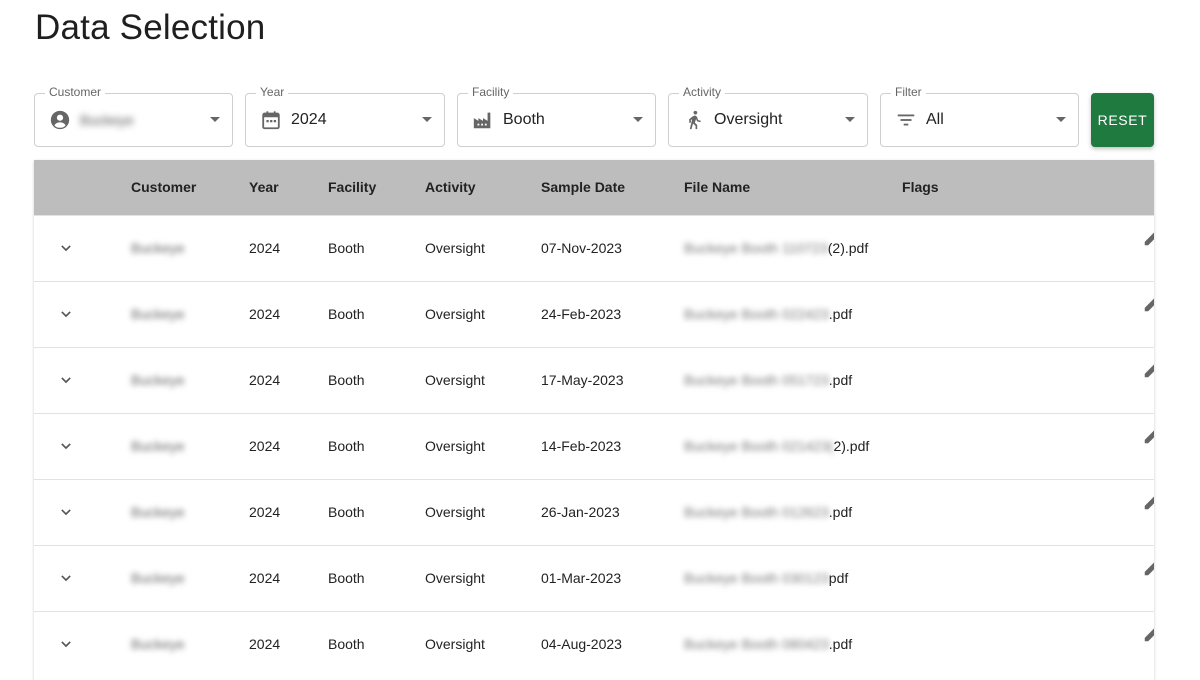 The height and width of the screenshot is (680, 1200). Describe the element at coordinates (345, 115) in the screenshot. I see `year-select: Year 2024` at that location.